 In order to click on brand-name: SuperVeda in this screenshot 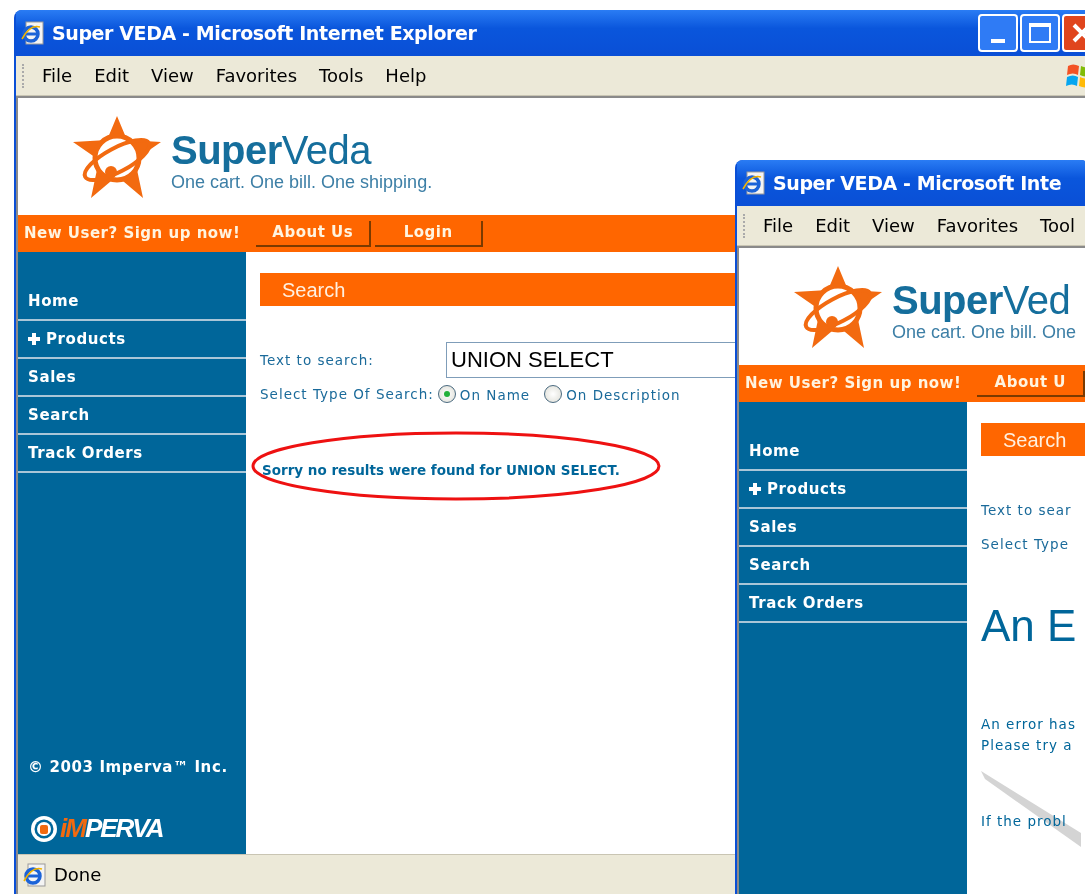, I will do `click(272, 149)`.